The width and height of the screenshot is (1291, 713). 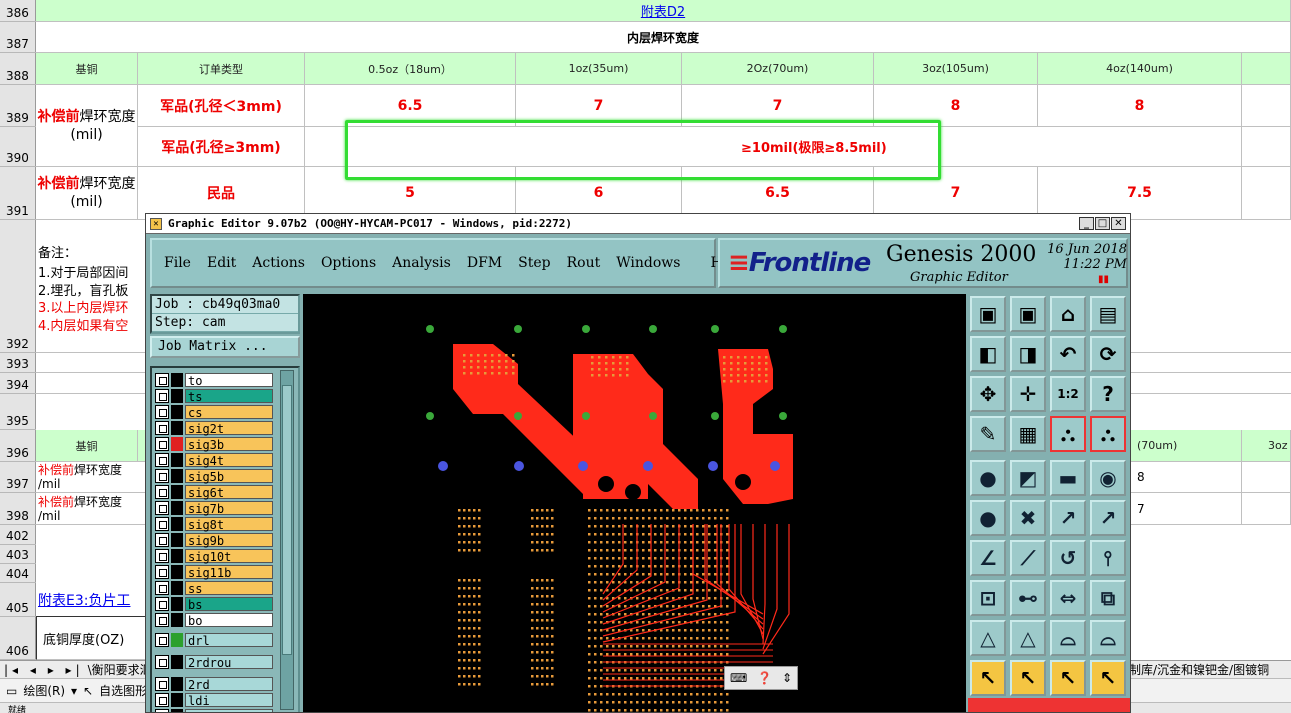 I want to click on net-icon: ●, so click(x=988, y=518).